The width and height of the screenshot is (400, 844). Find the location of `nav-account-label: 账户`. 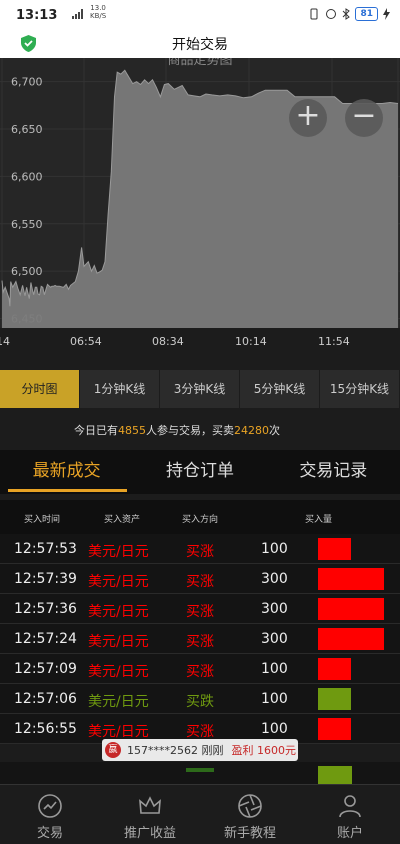

nav-account-label: 账户 is located at coordinates (349, 833).